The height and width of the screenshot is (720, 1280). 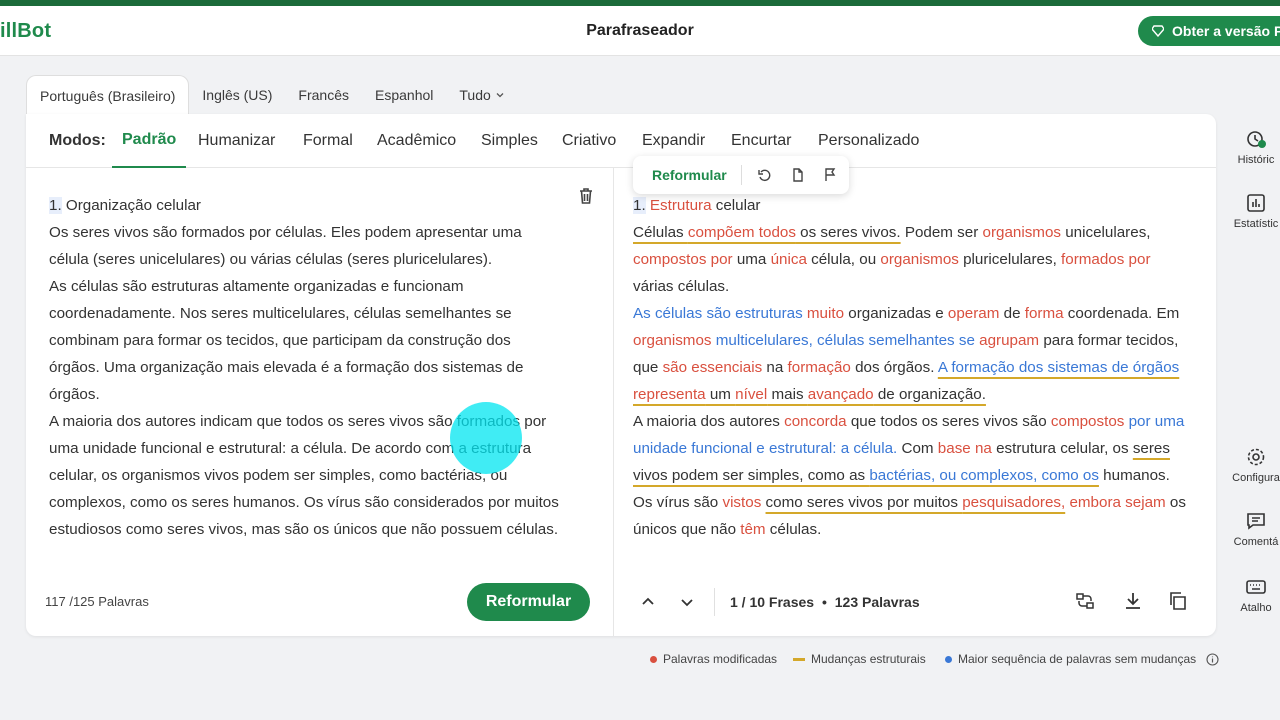 What do you see at coordinates (917, 448) in the screenshot?
I see `output-segment: Com` at bounding box center [917, 448].